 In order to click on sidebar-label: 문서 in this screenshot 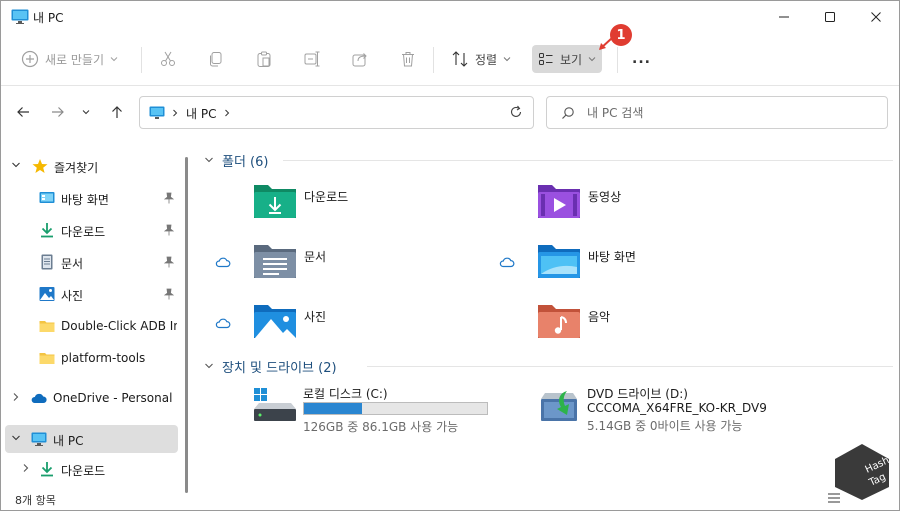, I will do `click(72, 264)`.